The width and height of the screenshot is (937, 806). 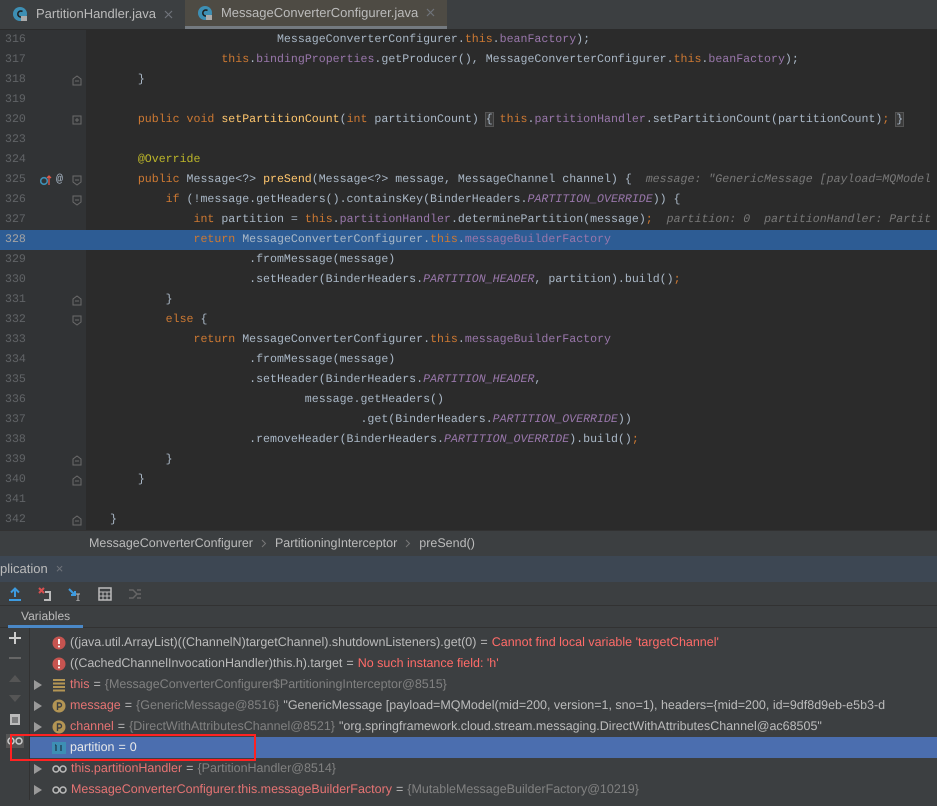 I want to click on variable-name: message, so click(x=95, y=705).